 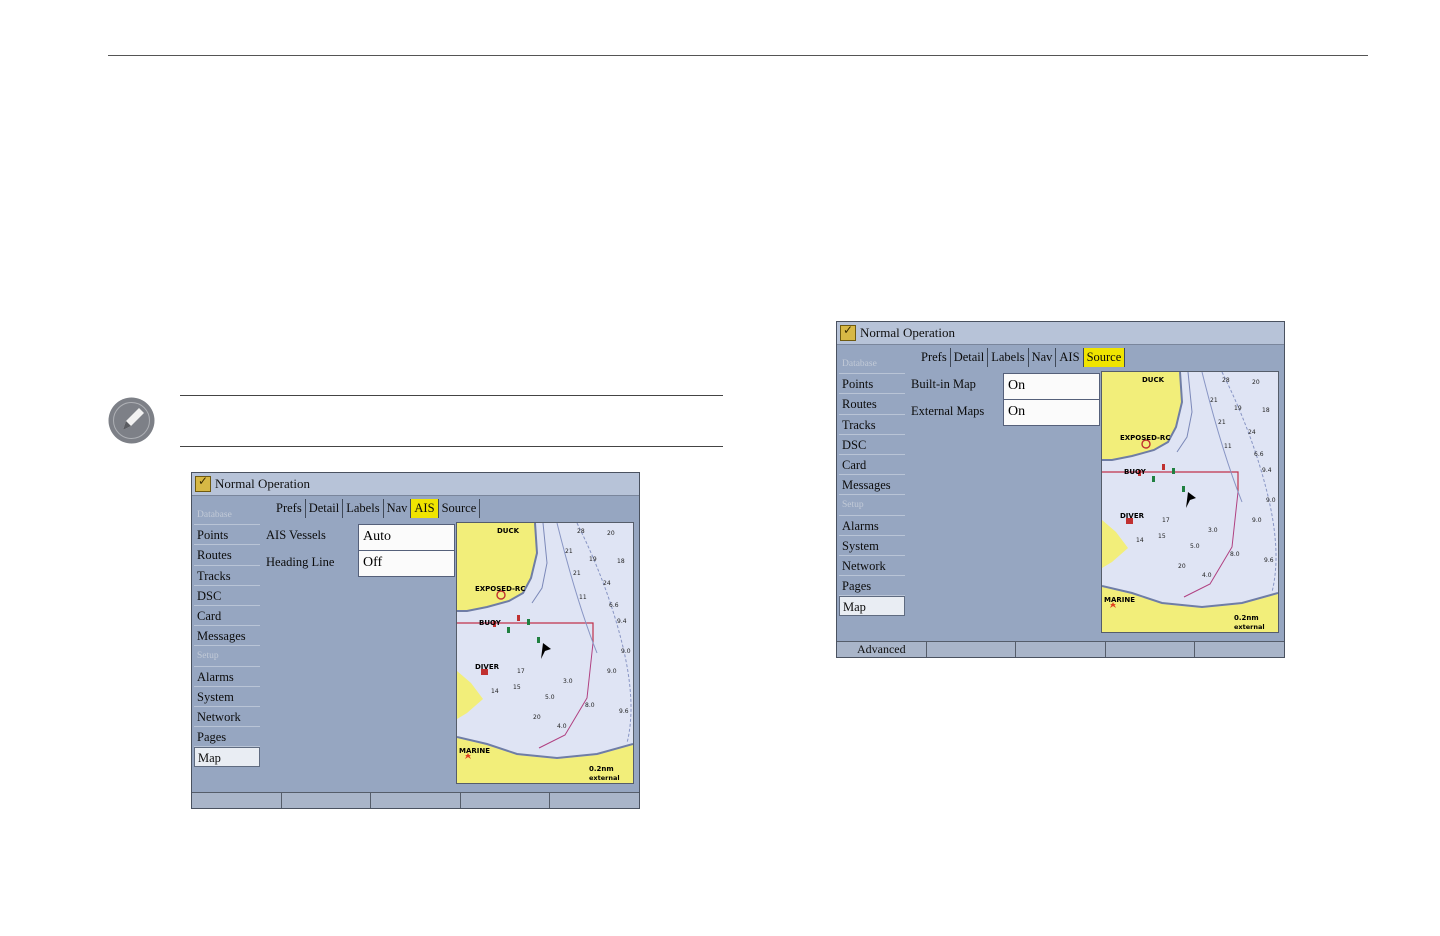 What do you see at coordinates (882, 649) in the screenshot?
I see `softkey-advanced: Advanced` at bounding box center [882, 649].